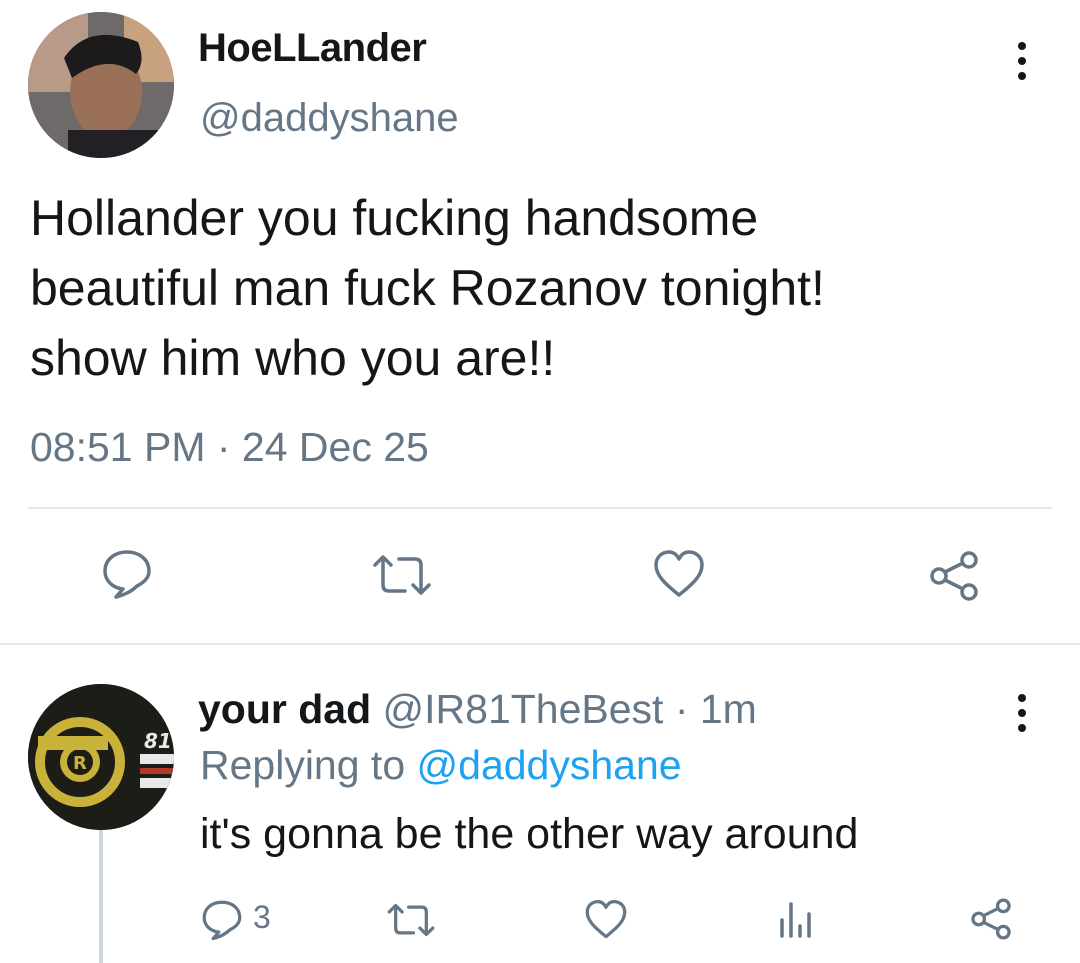  I want to click on reply-count: 3, so click(262, 917).